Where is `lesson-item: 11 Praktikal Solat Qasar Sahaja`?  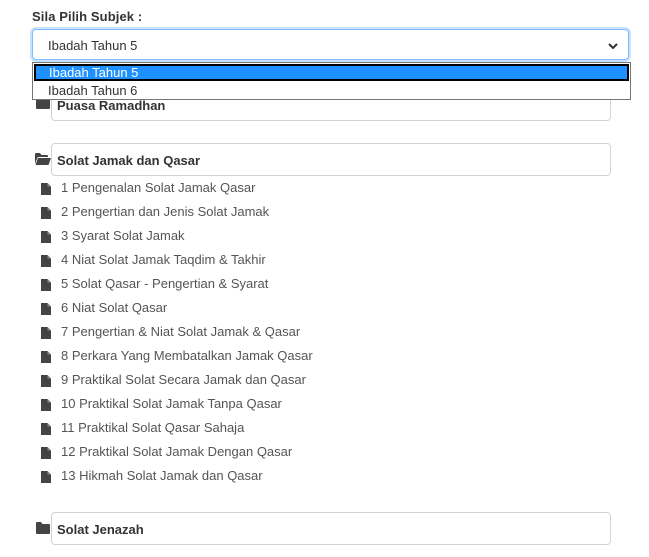 lesson-item: 11 Praktikal Solat Qasar Sahaja is located at coordinates (241, 430).